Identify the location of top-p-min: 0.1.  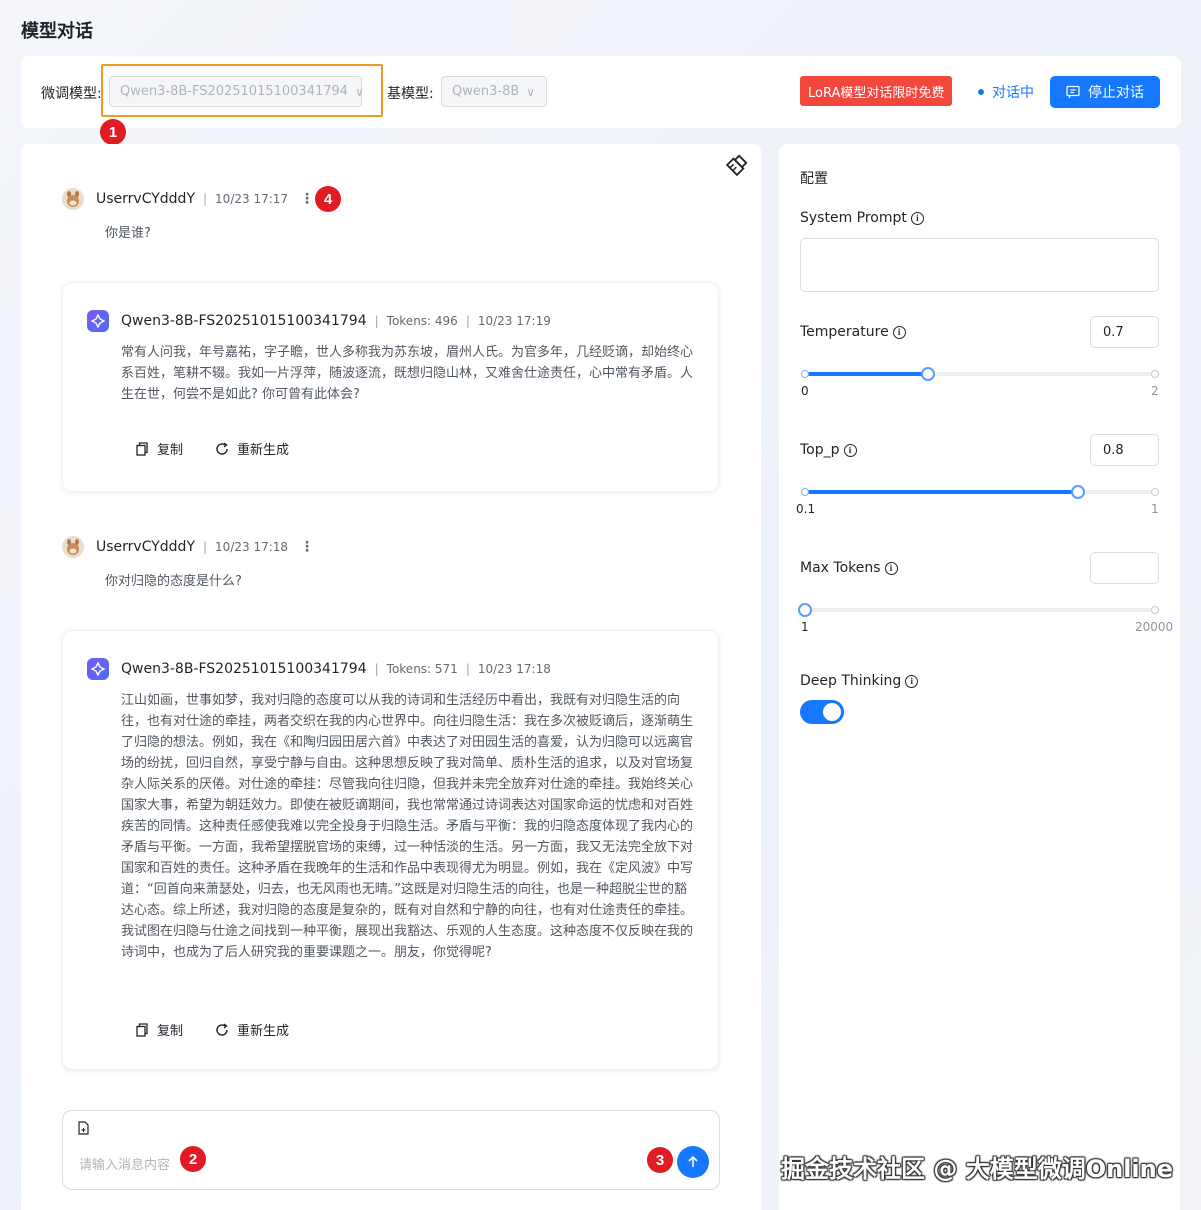
(806, 509).